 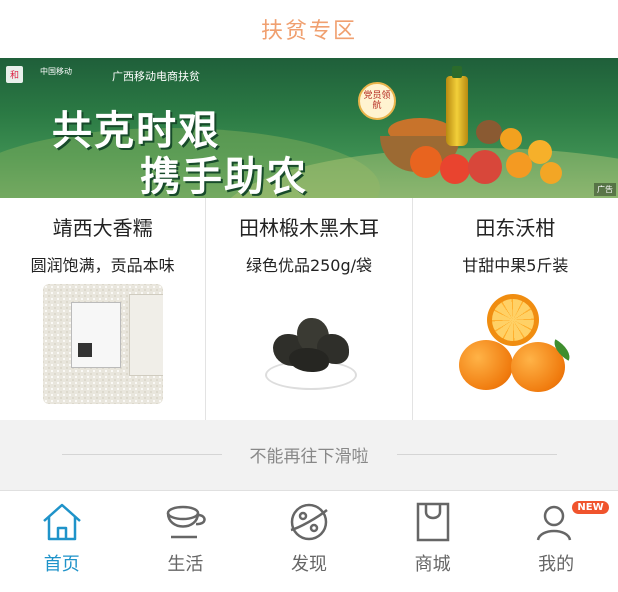 I want to click on page-title: 扶贫专区, so click(x=308, y=31).